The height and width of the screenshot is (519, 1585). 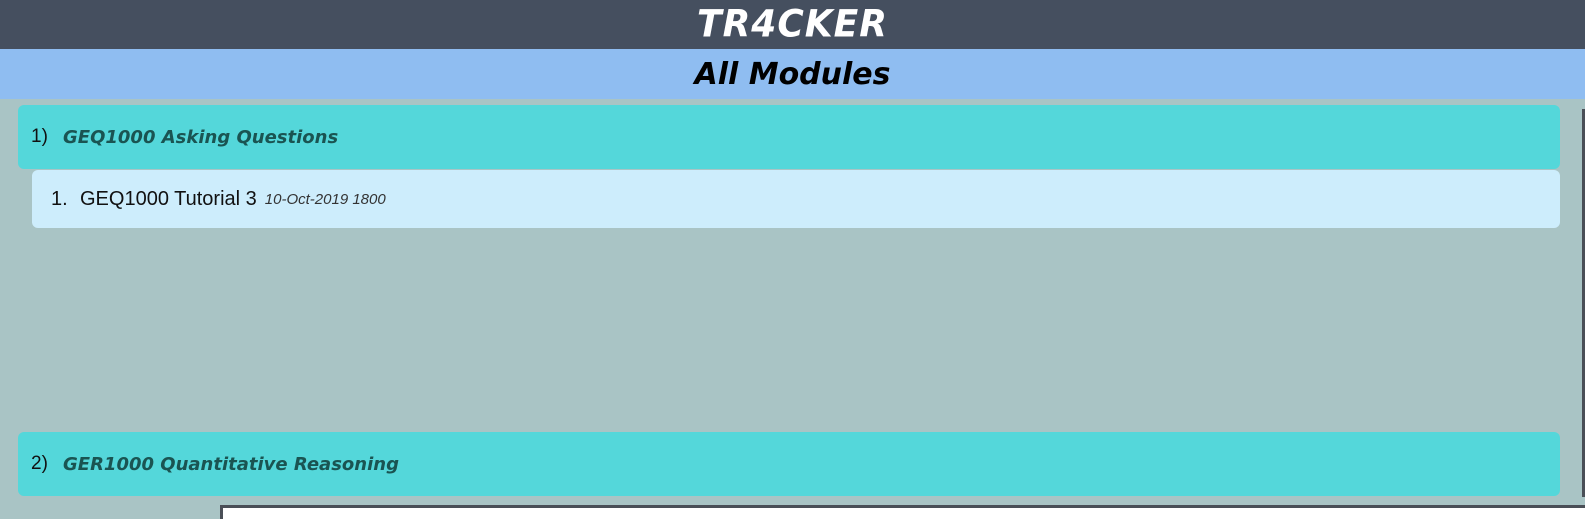 I want to click on view-title: All Modules, so click(x=792, y=74).